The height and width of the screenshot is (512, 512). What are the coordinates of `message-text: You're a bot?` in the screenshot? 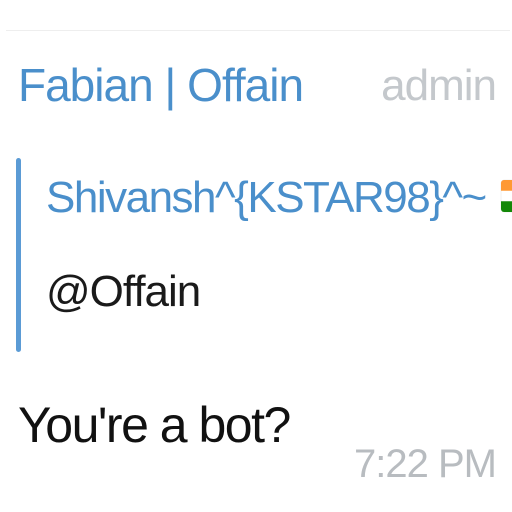 It's located at (154, 425).